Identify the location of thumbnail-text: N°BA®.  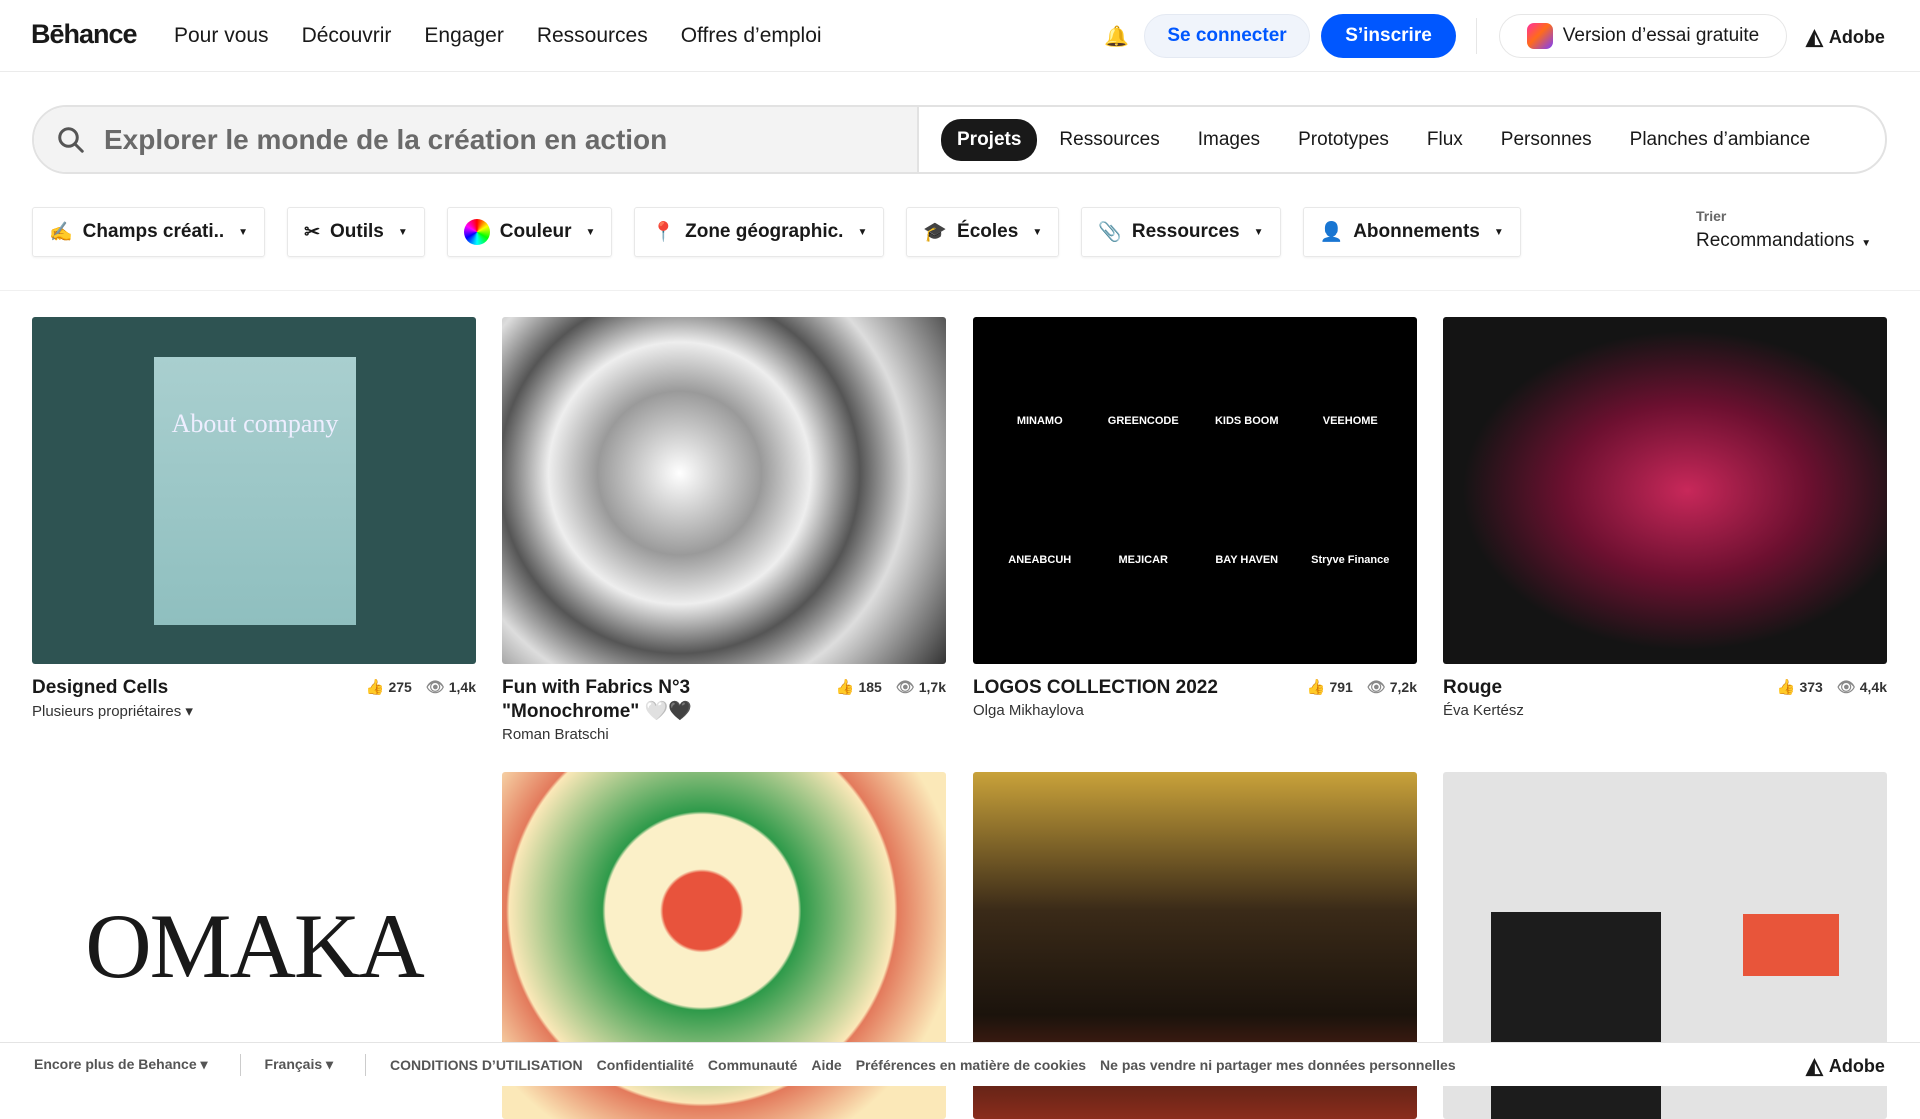
(1583, 1015).